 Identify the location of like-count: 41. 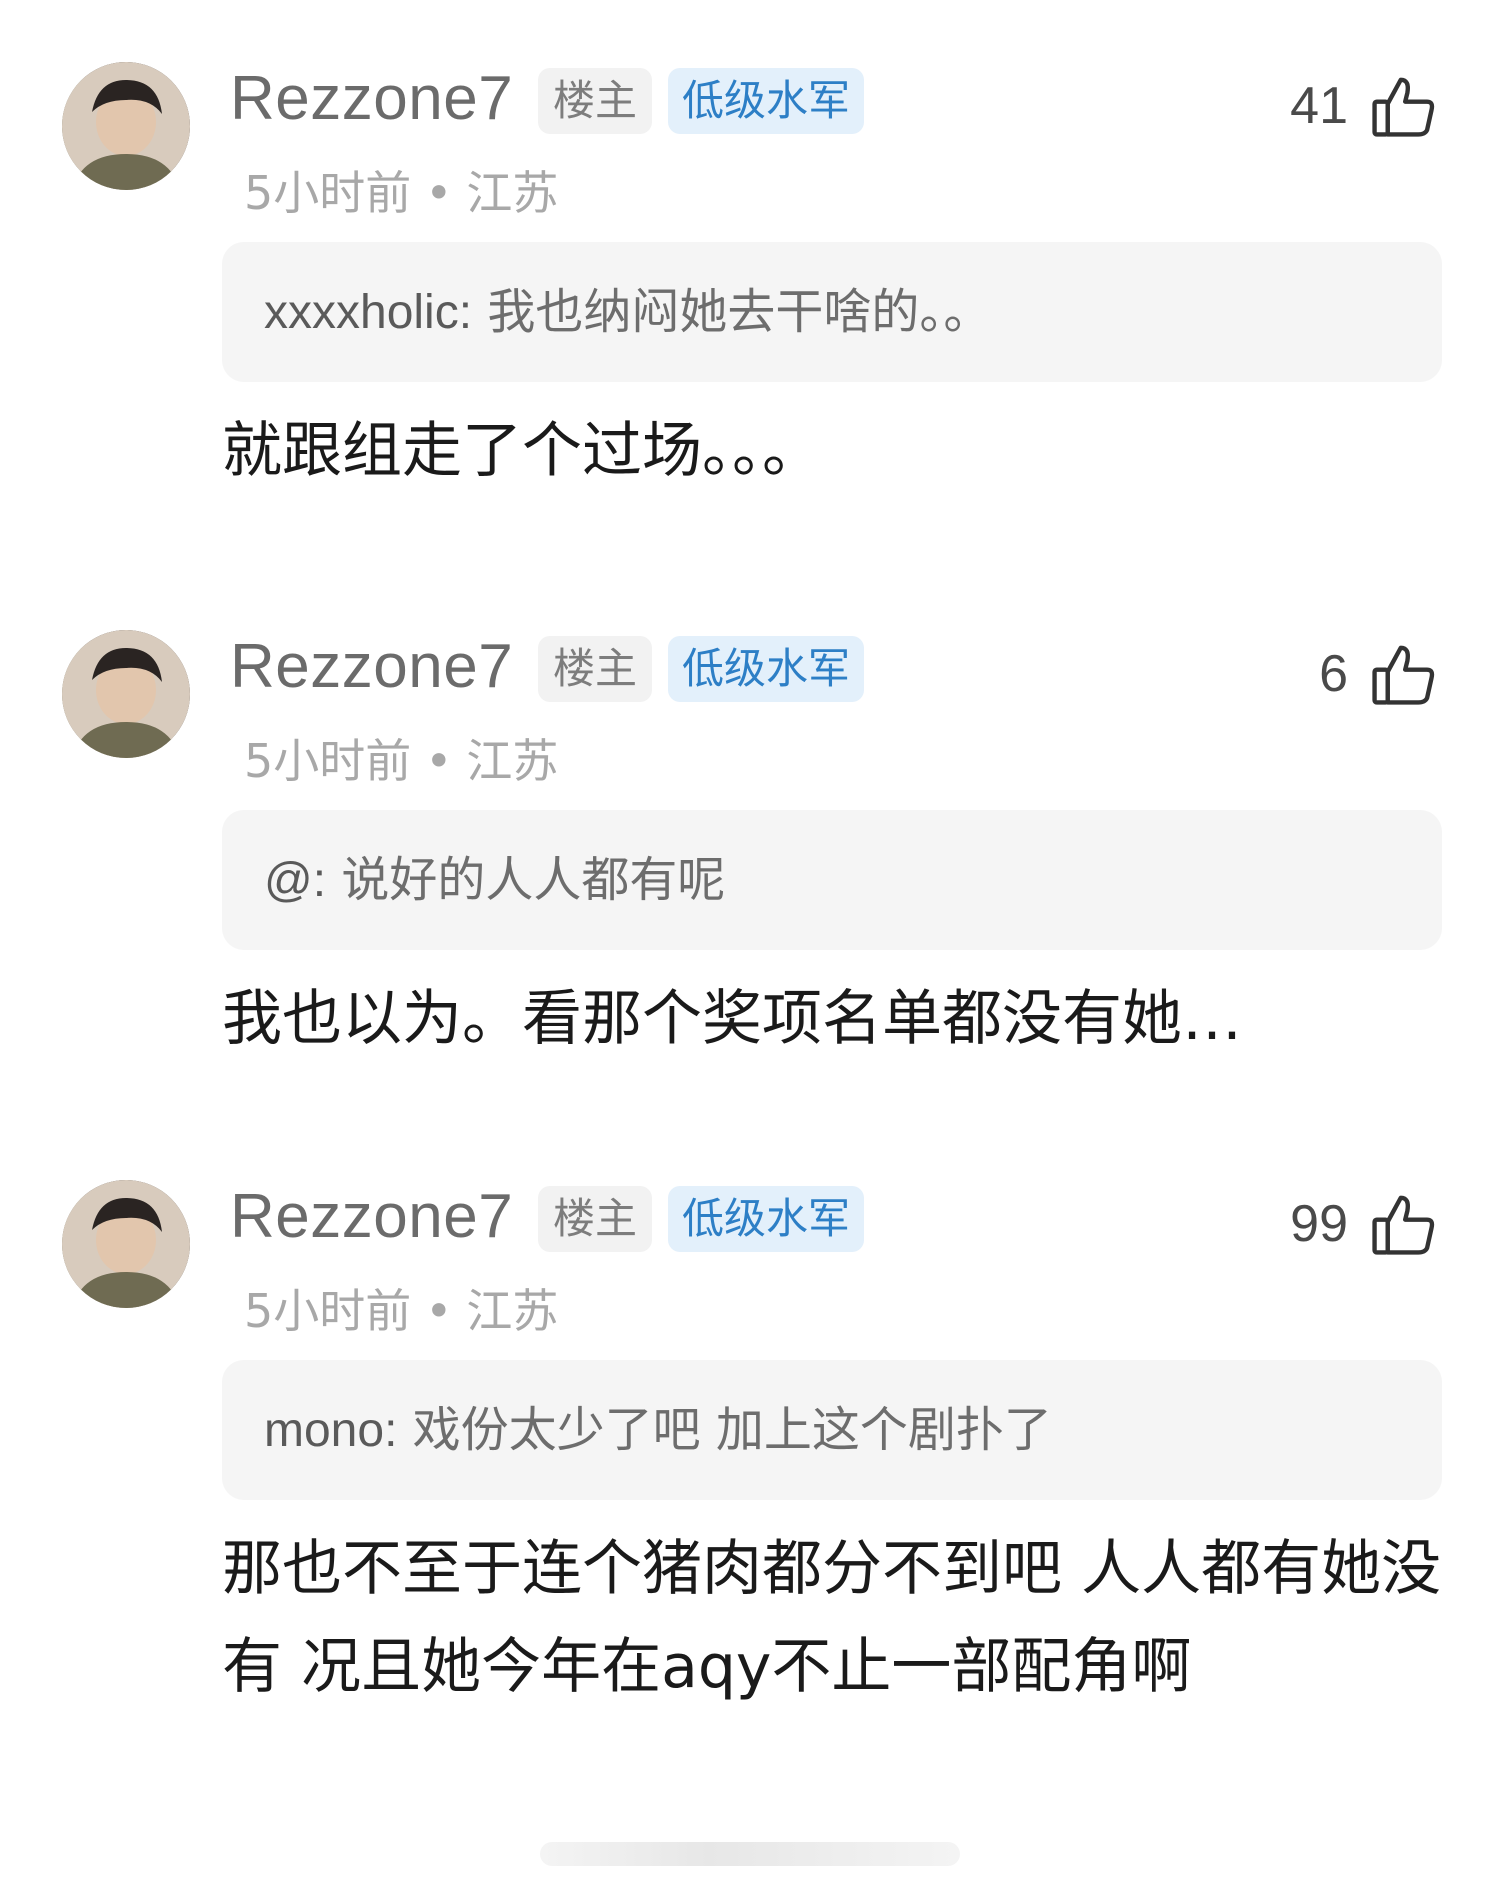
(1319, 106).